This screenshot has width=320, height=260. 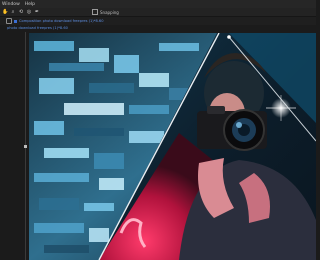 What do you see at coordinates (158, 4) in the screenshot?
I see `menu-bar: Window Help` at bounding box center [158, 4].